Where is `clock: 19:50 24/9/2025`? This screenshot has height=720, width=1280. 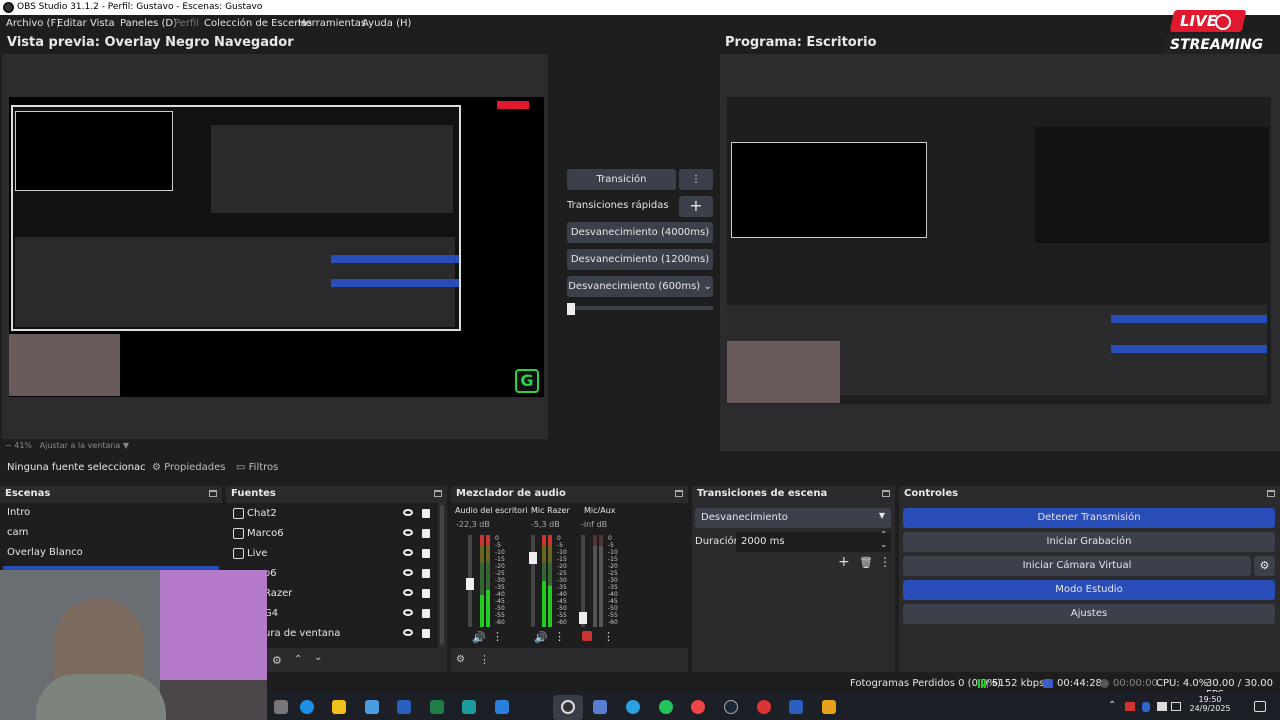 clock: 19:50 24/9/2025 is located at coordinates (1210, 704).